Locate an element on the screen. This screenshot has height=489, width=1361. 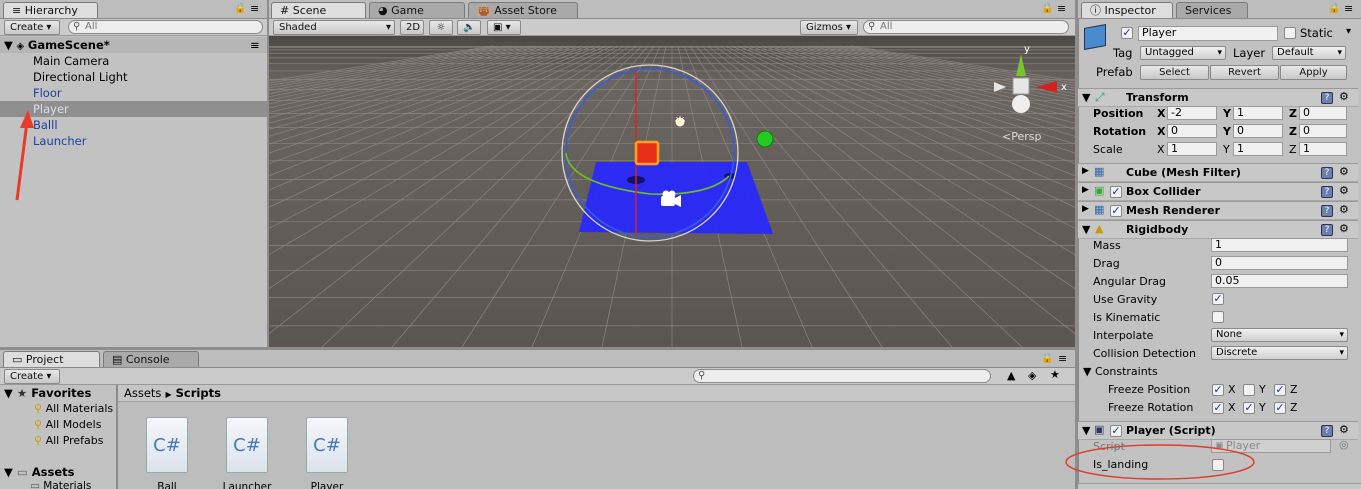
interpolate-dropdown: None is located at coordinates (1279, 335).